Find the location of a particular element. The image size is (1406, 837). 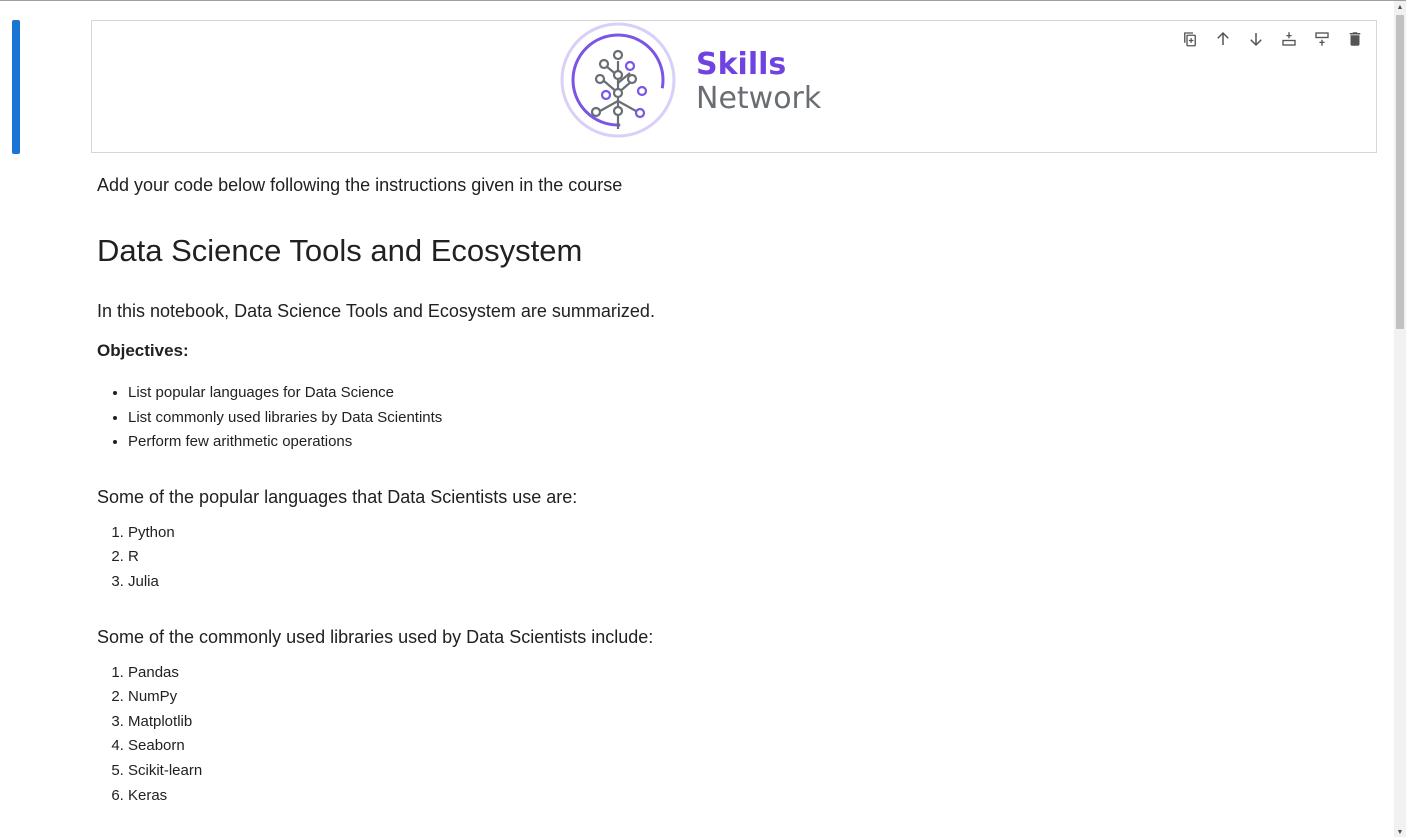

list-item: Julia is located at coordinates (752, 582).